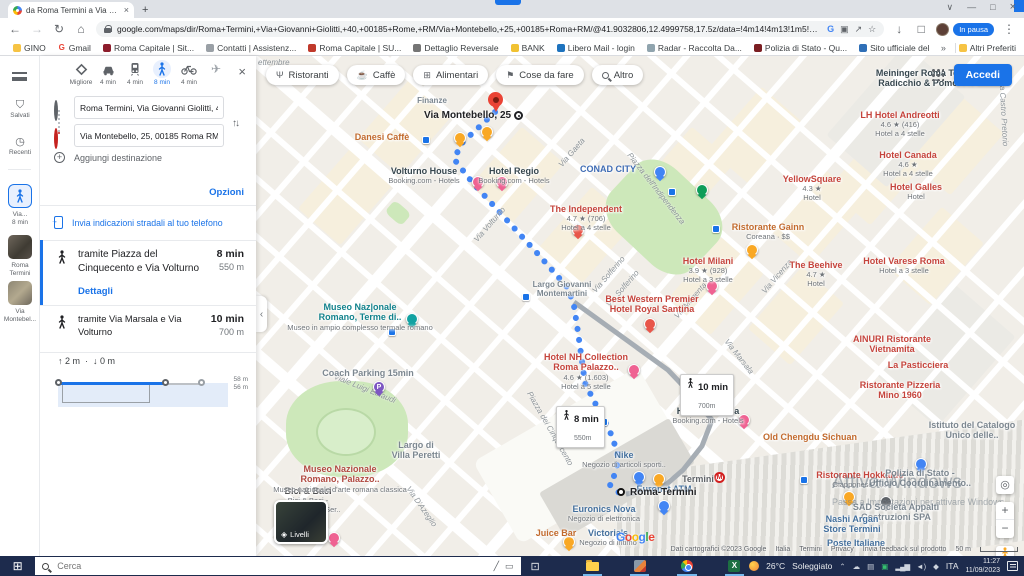 The height and width of the screenshot is (576, 1024). Describe the element at coordinates (902, 566) in the screenshot. I see `network-icon: ▂▄▆` at that location.